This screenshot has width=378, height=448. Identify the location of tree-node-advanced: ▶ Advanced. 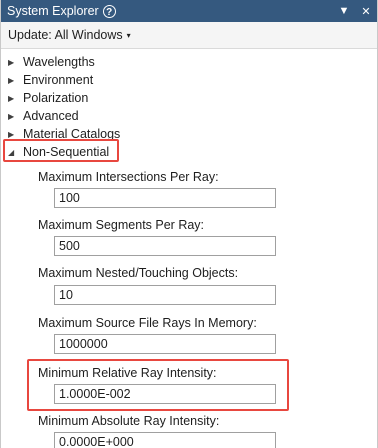
(189, 116).